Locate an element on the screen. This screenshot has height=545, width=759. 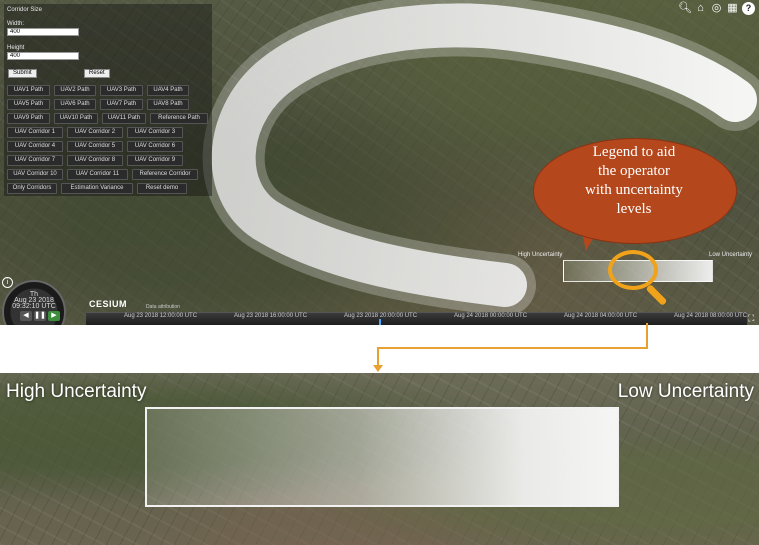
timeline-tick: Aug 24 2018 08:00:00 UTC is located at coordinates (711, 316).